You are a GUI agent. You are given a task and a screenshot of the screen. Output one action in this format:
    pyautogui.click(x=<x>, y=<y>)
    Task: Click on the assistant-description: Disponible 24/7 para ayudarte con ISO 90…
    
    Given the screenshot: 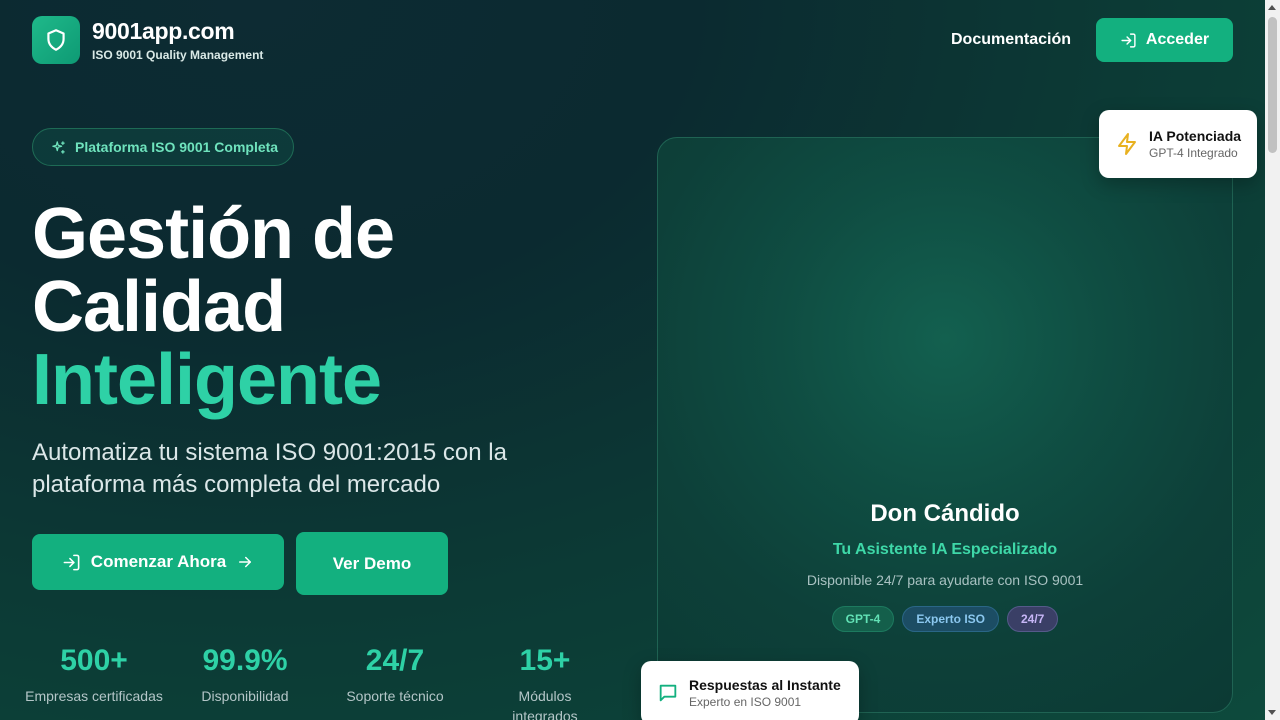 What is the action you would take?
    pyautogui.click(x=945, y=580)
    